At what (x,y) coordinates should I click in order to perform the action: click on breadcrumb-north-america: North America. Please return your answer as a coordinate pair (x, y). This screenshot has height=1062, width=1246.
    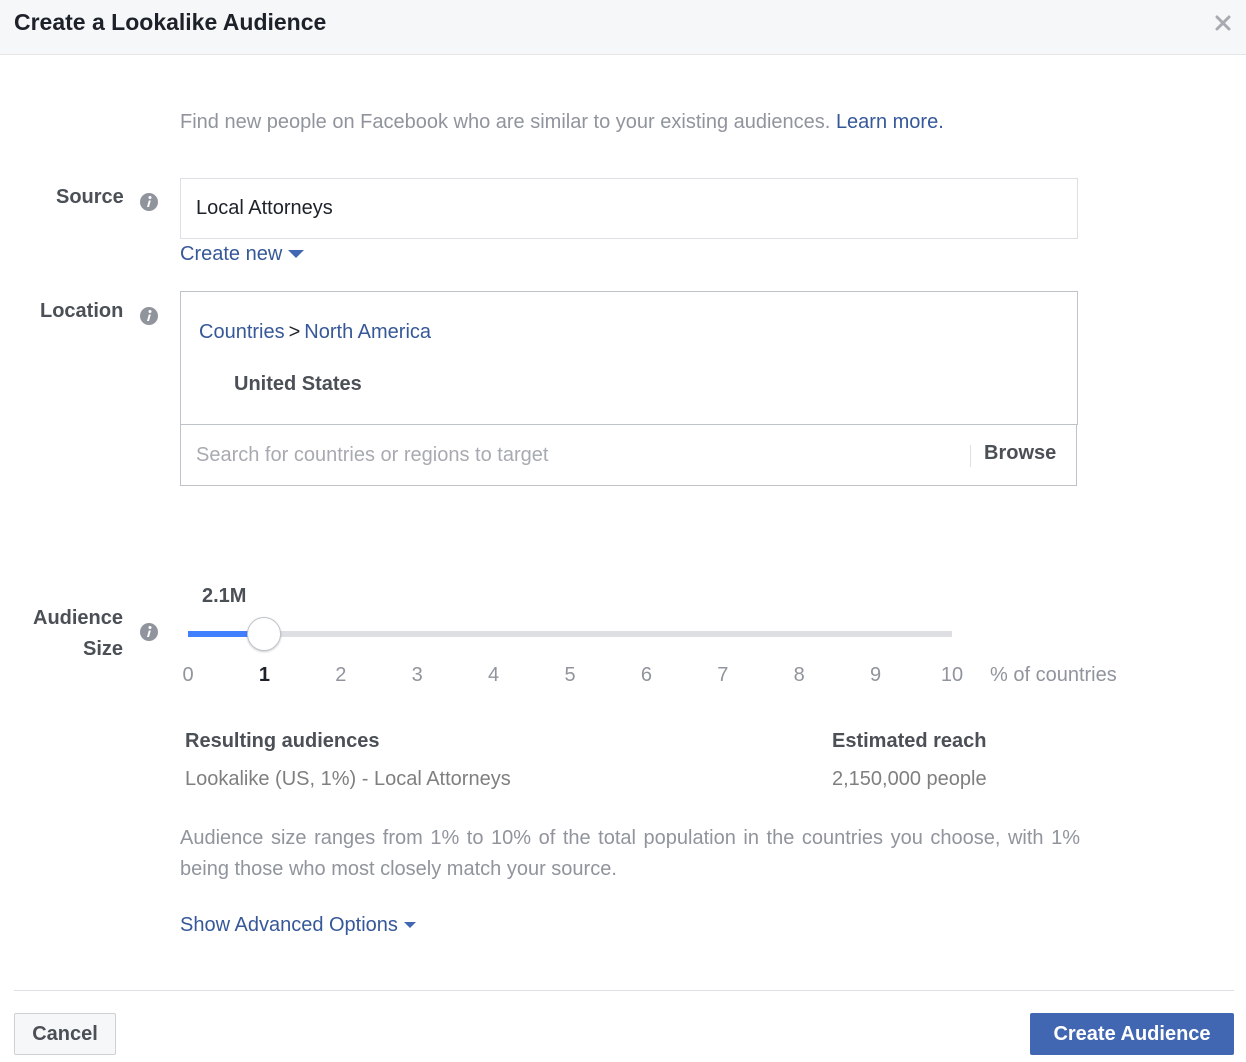
    Looking at the image, I should click on (367, 332).